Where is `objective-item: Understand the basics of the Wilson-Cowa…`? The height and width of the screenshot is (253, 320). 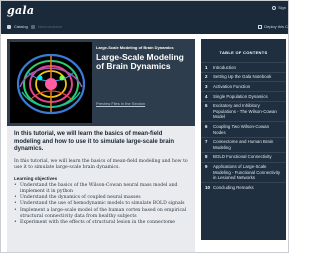
objective-item: Understand the basics of the Wilson-Cowa… is located at coordinates (101, 189).